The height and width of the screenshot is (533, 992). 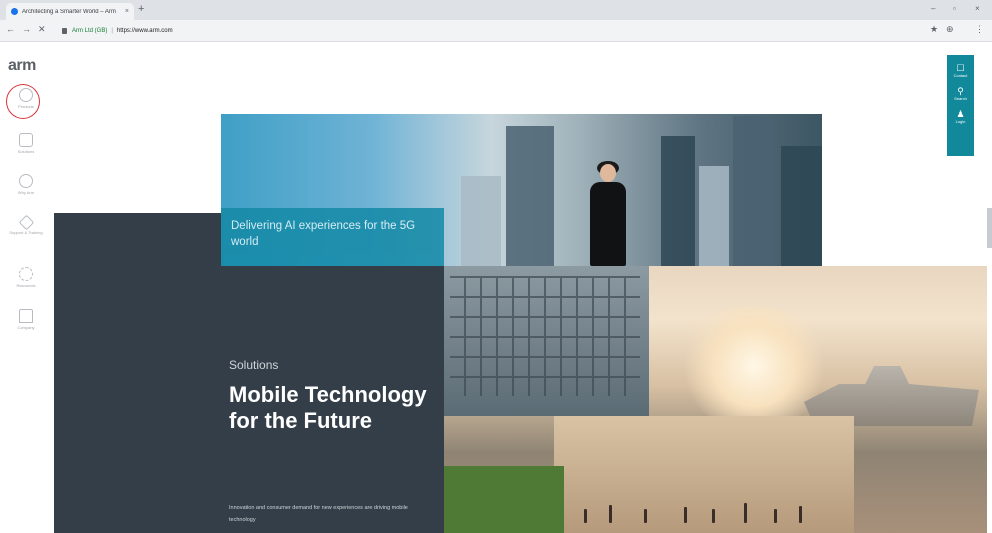 I want to click on sidebar-item-support-training: Support & Training, so click(x=26, y=224).